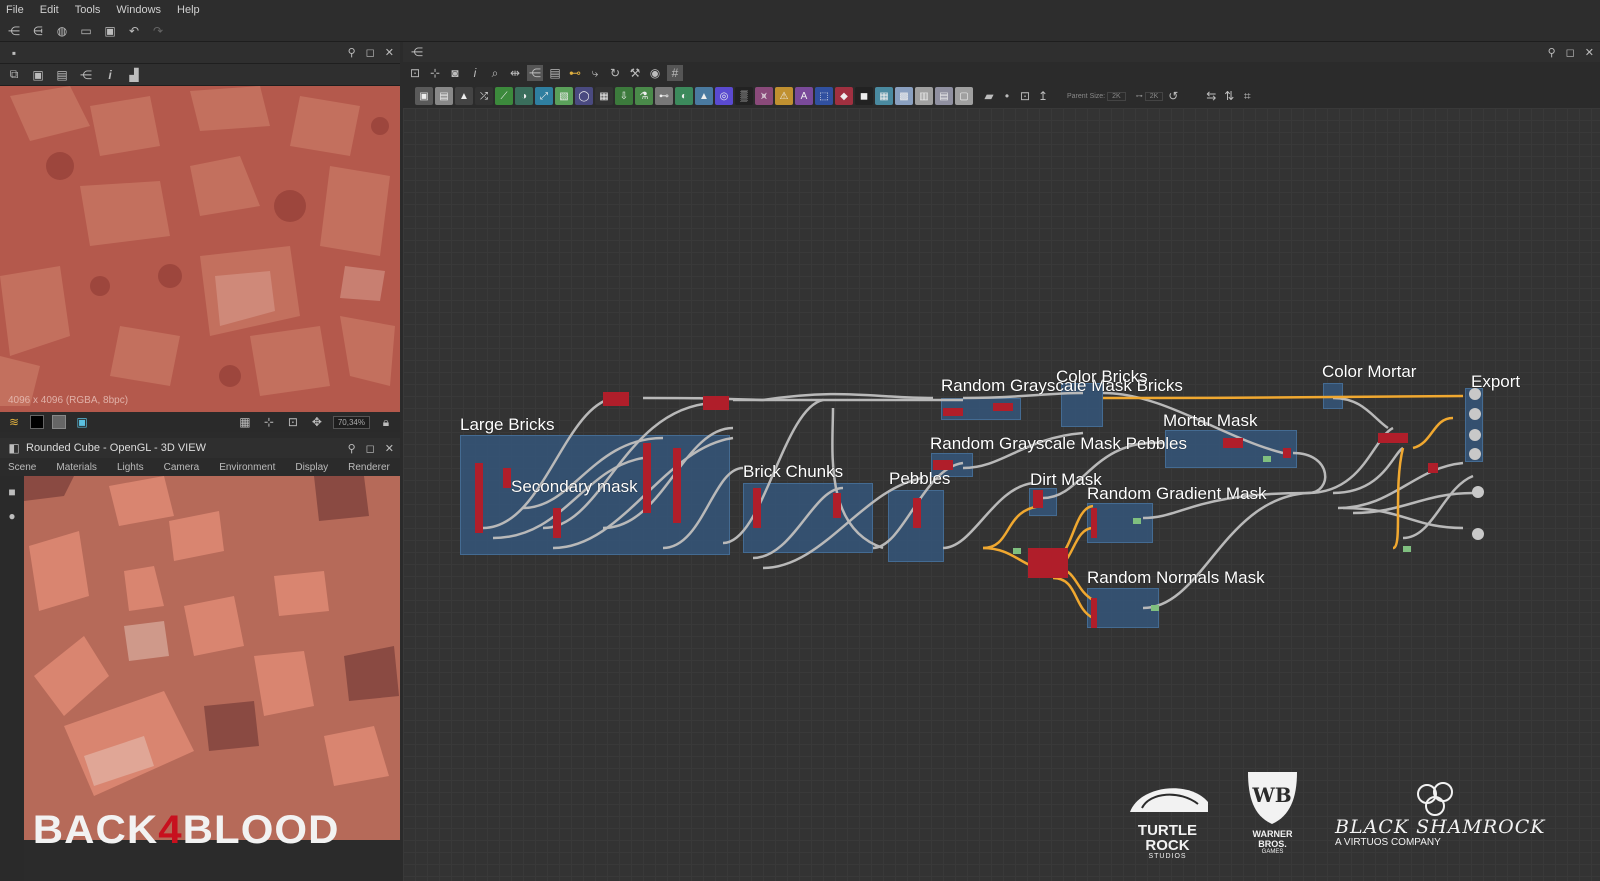 Image resolution: width=1600 pixels, height=881 pixels. What do you see at coordinates (1229, 96) in the screenshot?
I see `expand-icon: ⇅` at bounding box center [1229, 96].